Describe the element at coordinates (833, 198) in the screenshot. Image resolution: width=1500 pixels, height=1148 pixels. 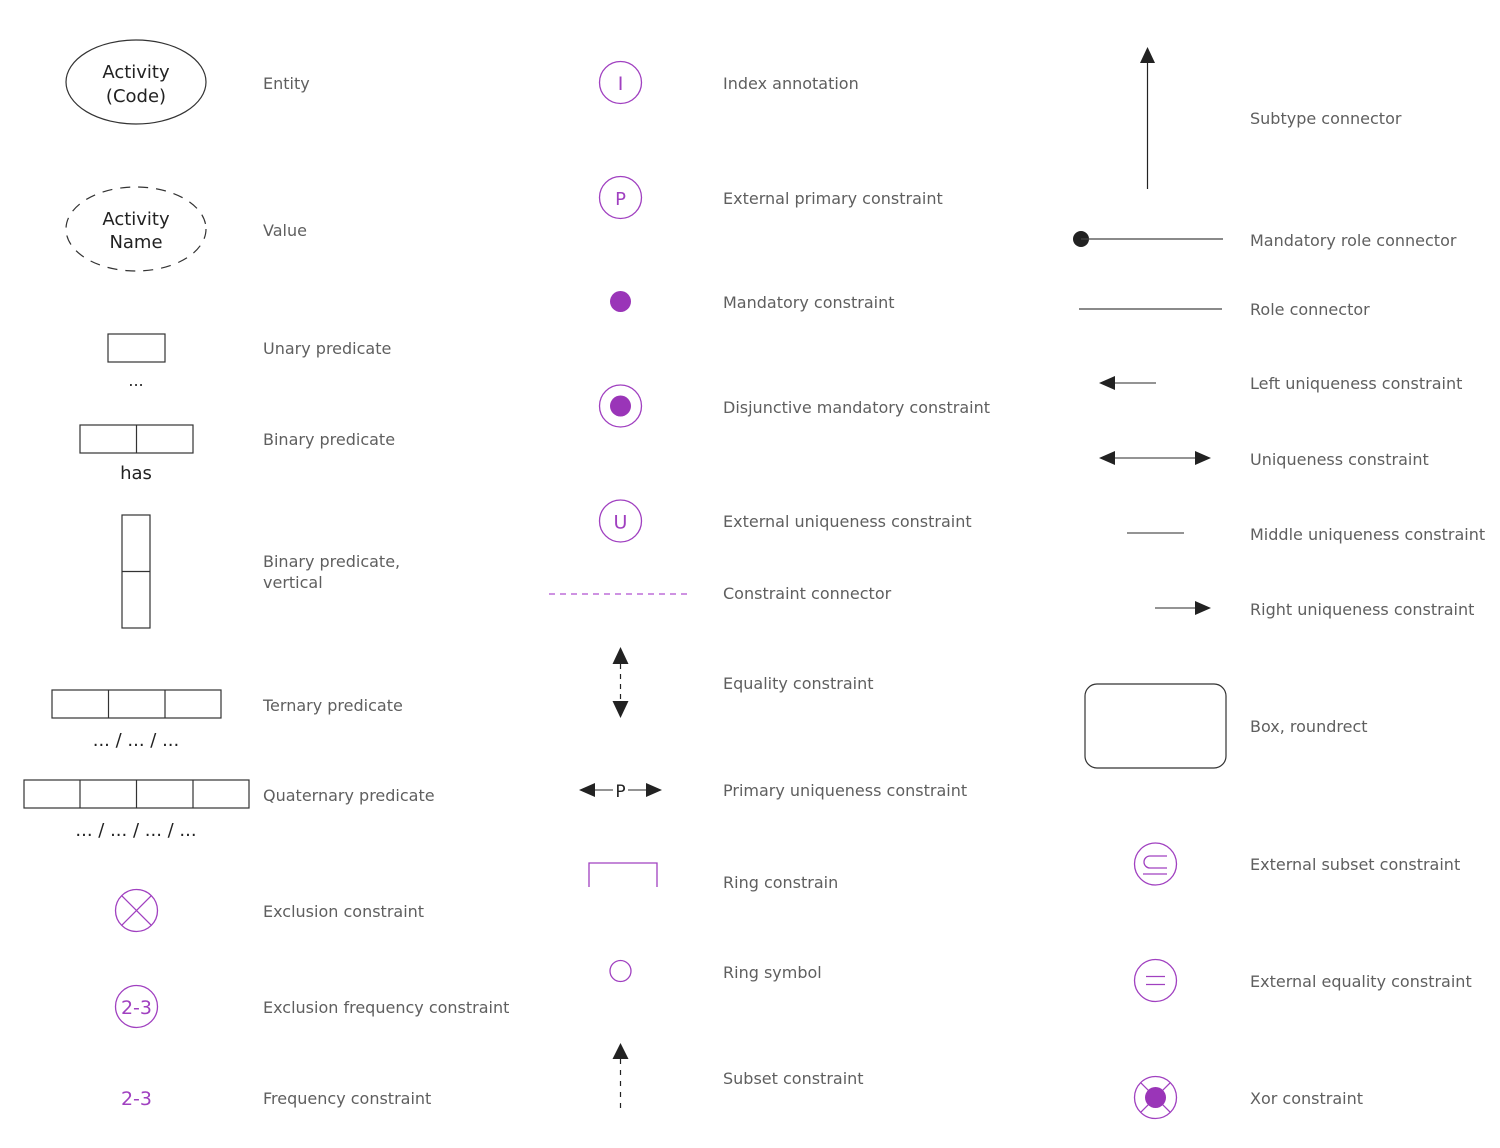
I see `external-primary-constraint-label: External primary constraint` at that location.